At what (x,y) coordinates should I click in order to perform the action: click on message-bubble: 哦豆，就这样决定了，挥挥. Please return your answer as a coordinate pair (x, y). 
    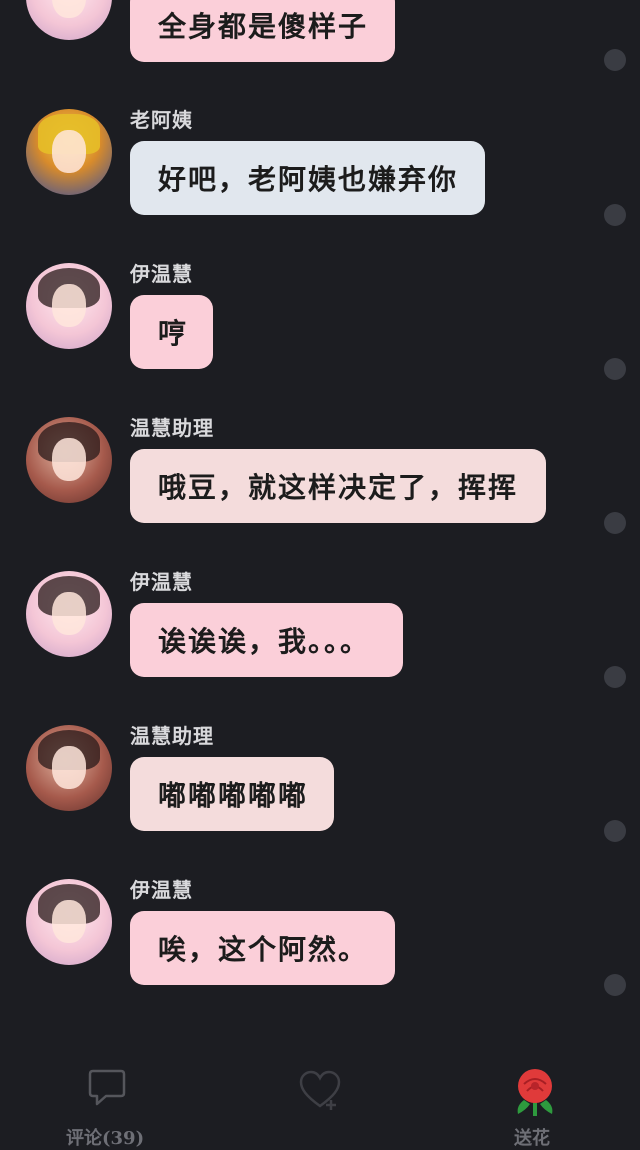
    Looking at the image, I should click on (338, 486).